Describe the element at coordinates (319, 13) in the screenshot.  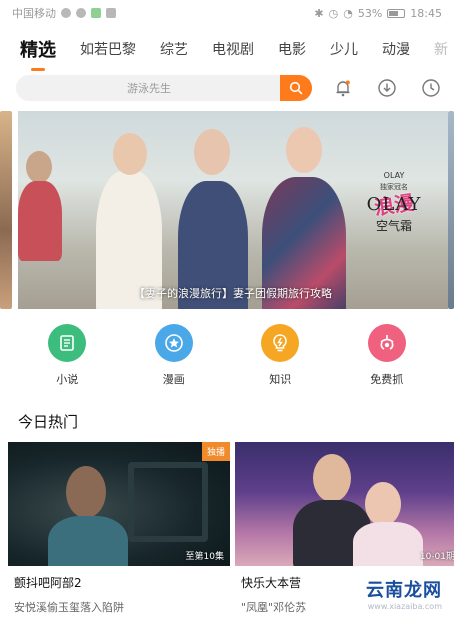
I see `bluetooth-icon: ✱` at that location.